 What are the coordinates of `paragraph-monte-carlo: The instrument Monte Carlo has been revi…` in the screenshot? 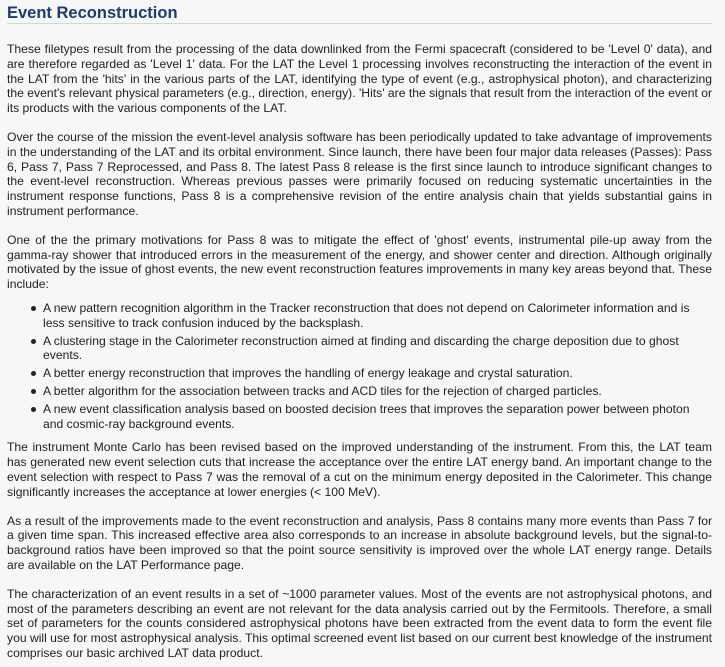 It's located at (359, 469).